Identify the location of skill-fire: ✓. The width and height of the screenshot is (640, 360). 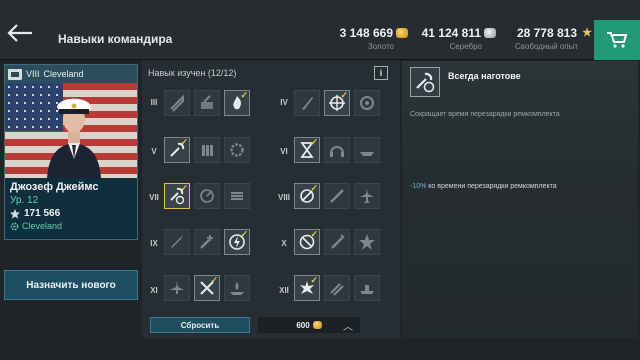
(237, 103).